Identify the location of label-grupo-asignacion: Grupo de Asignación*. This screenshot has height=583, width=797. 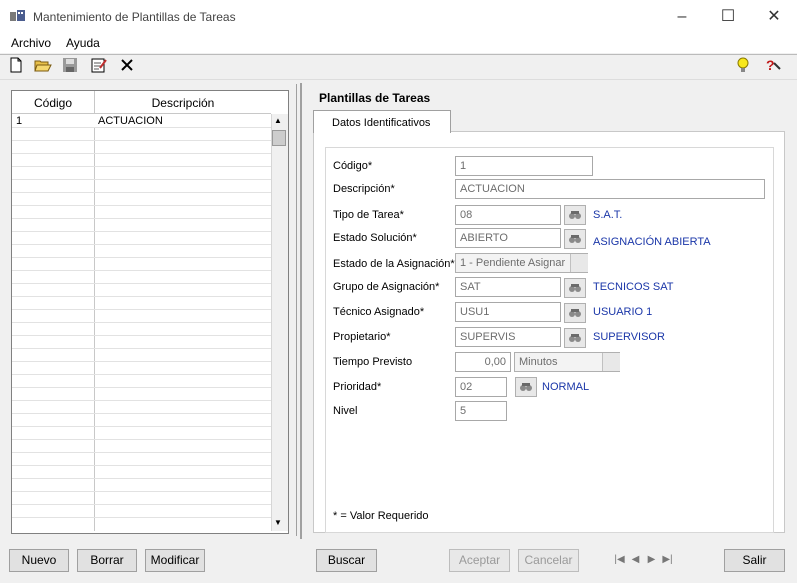
(386, 287).